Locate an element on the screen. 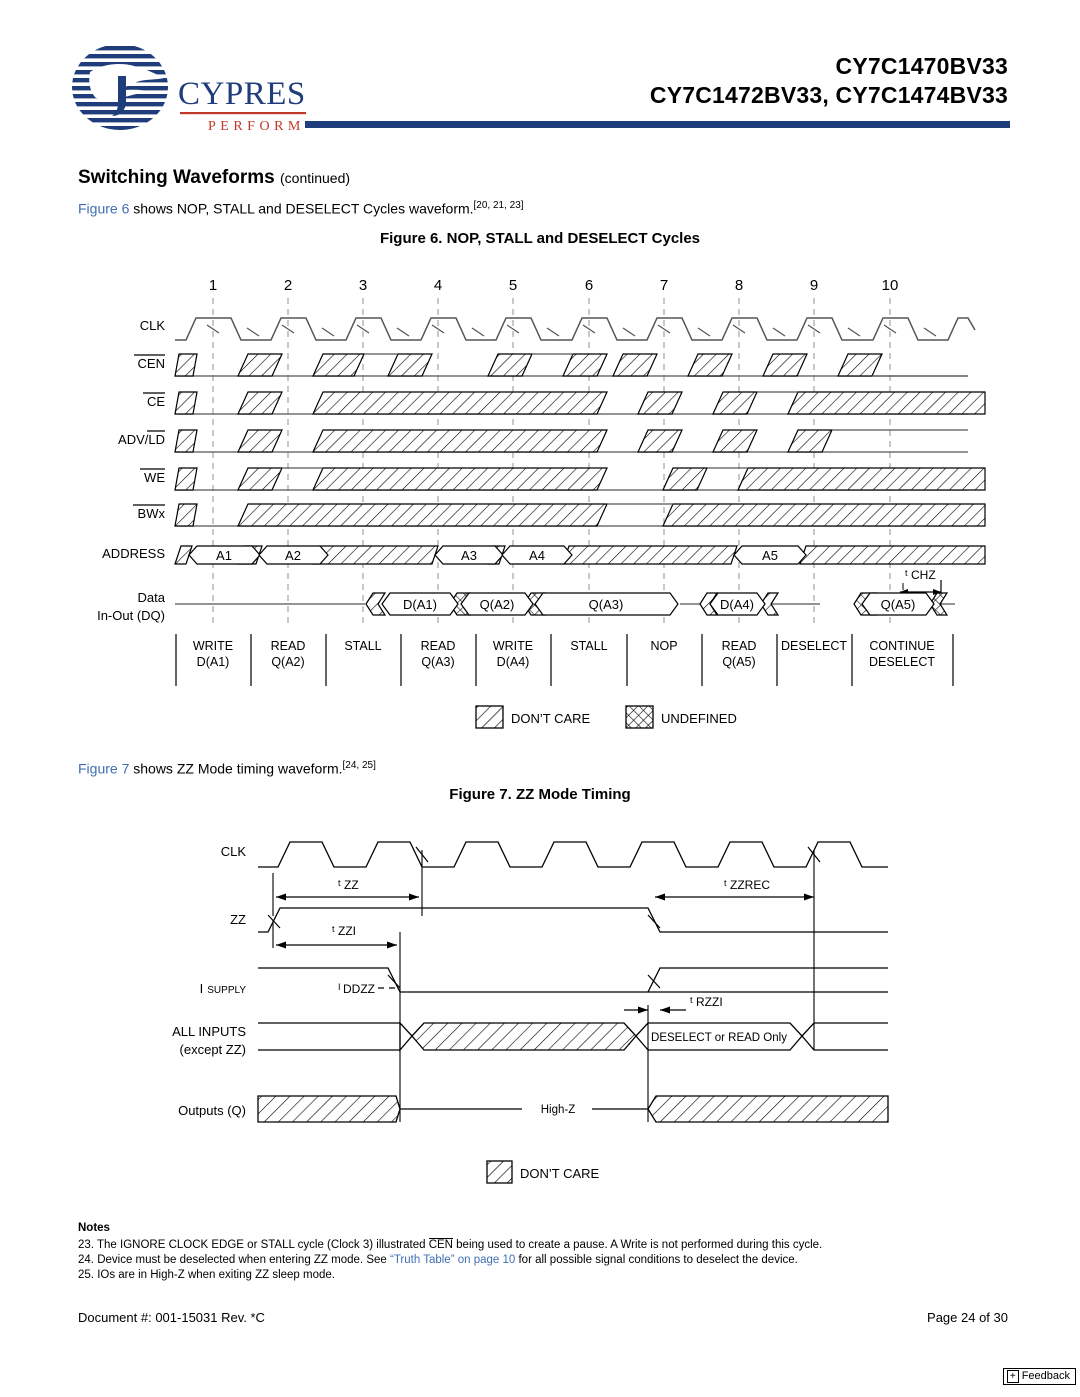 Image resolution: width=1080 pixels, height=1397 pixels. trzzi-annotation: t RZZI is located at coordinates (673, 1004).